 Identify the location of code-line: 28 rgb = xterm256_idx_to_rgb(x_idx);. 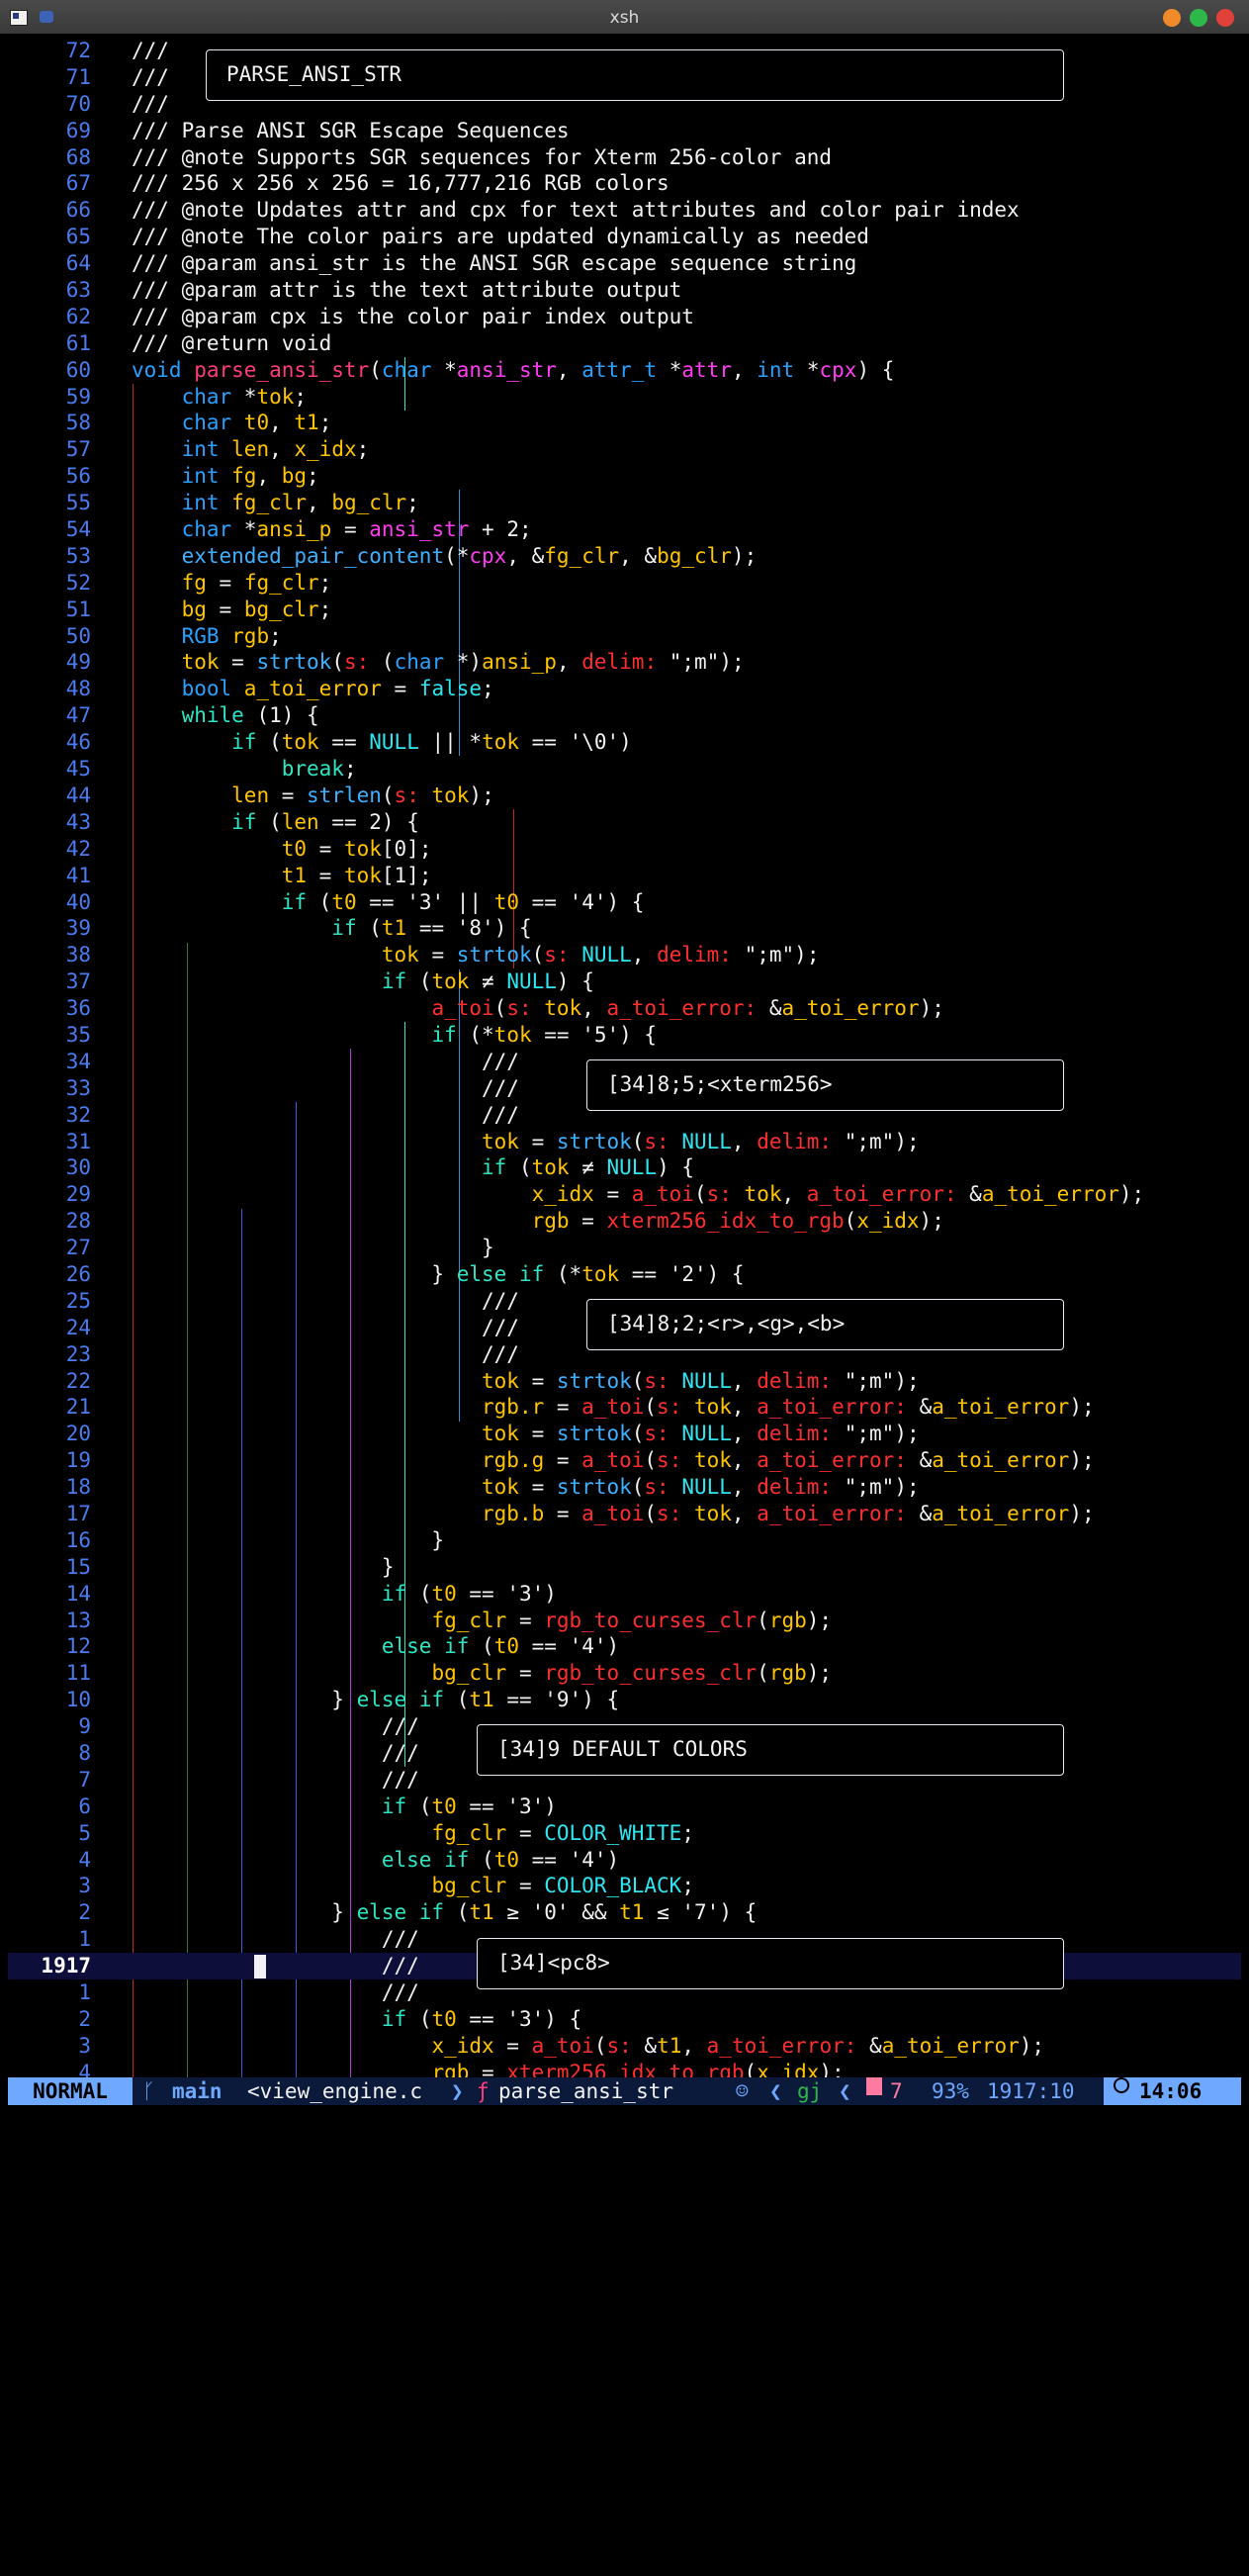
(624, 1221).